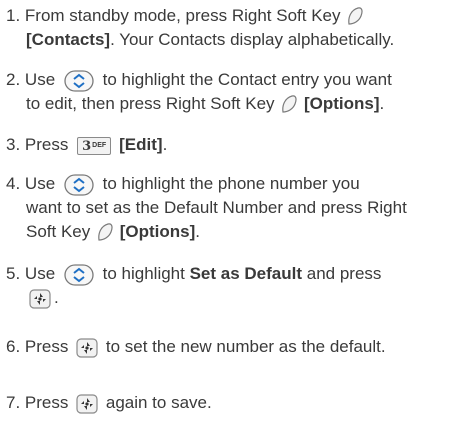 Image resolution: width=454 pixels, height=436 pixels. Describe the element at coordinates (13, 183) in the screenshot. I see `step-number: 4.` at that location.